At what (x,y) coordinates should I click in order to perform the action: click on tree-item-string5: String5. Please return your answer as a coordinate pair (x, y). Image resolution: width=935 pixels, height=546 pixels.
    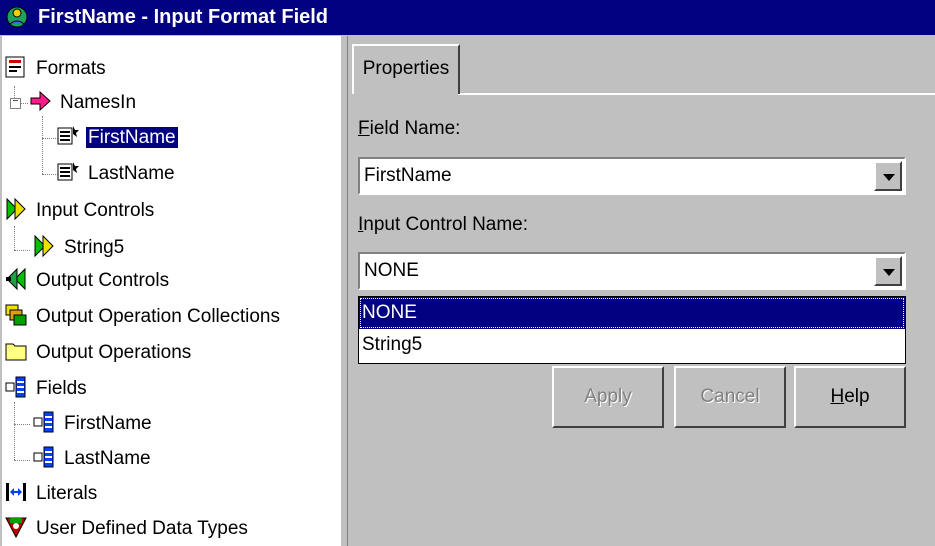
    Looking at the image, I should click on (79, 248).